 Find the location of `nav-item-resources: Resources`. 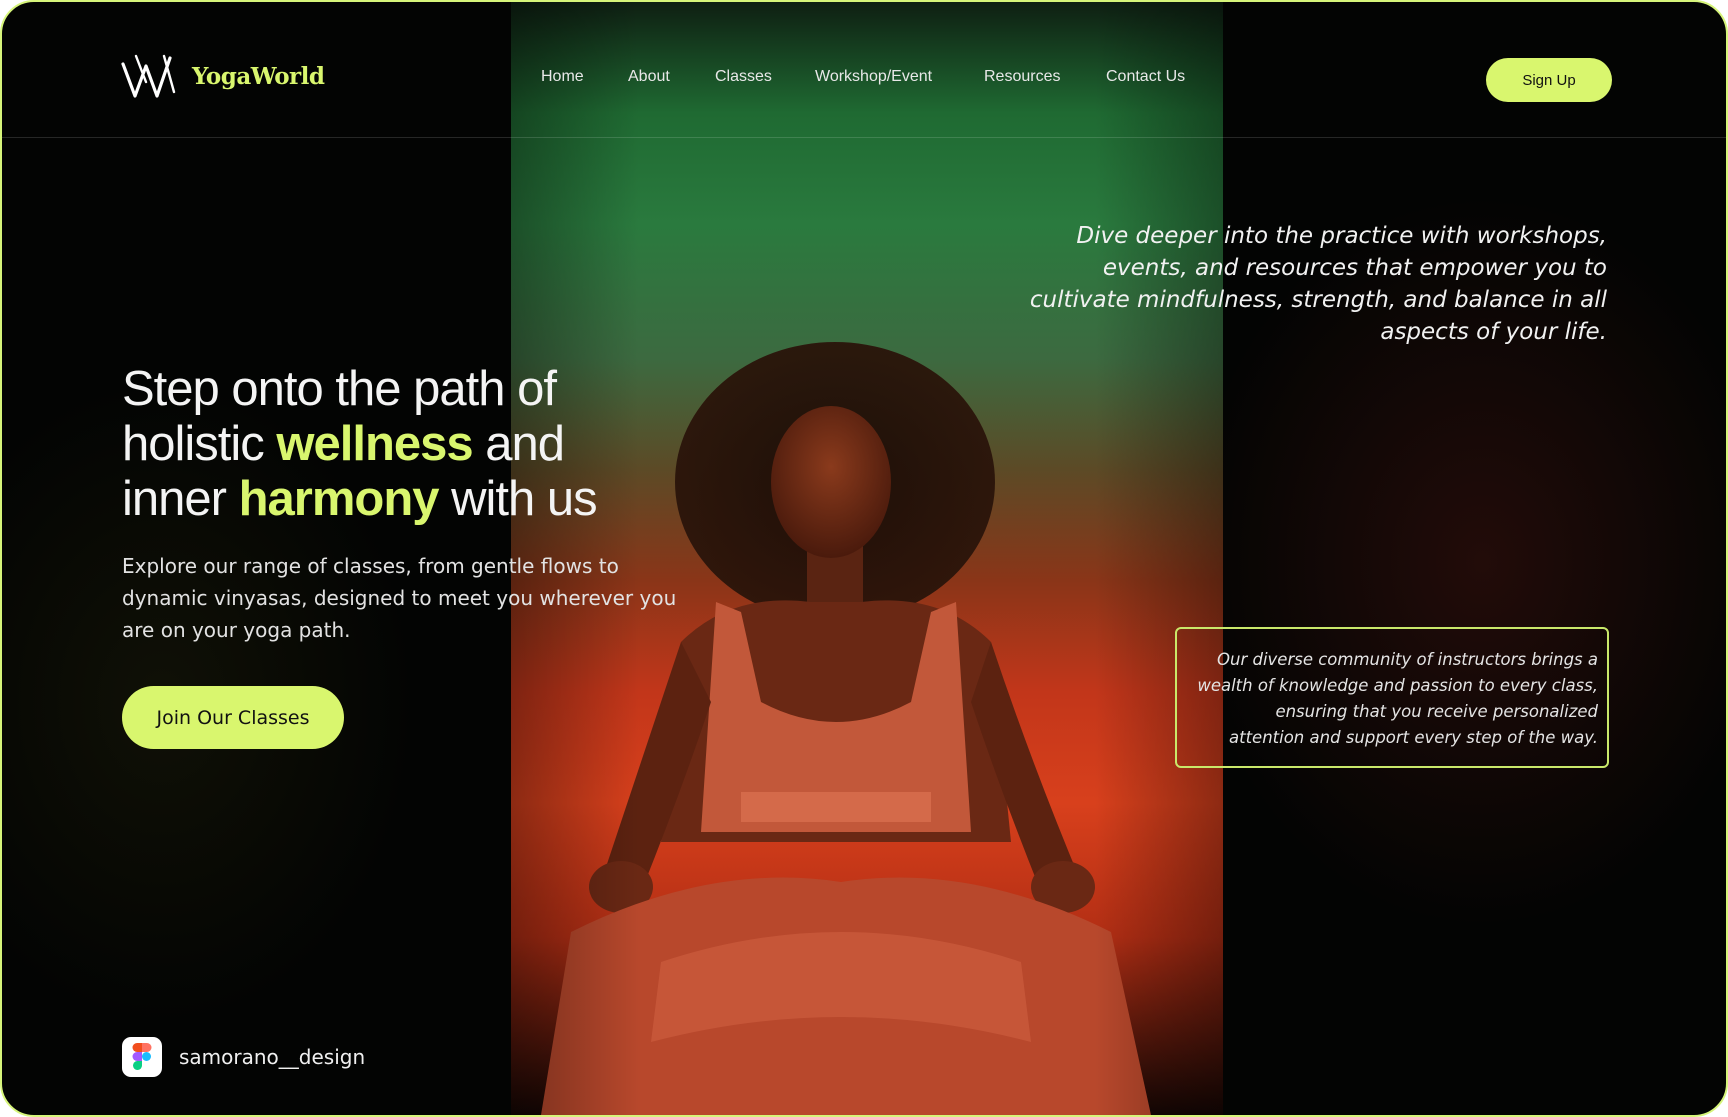

nav-item-resources: Resources is located at coordinates (1022, 77).